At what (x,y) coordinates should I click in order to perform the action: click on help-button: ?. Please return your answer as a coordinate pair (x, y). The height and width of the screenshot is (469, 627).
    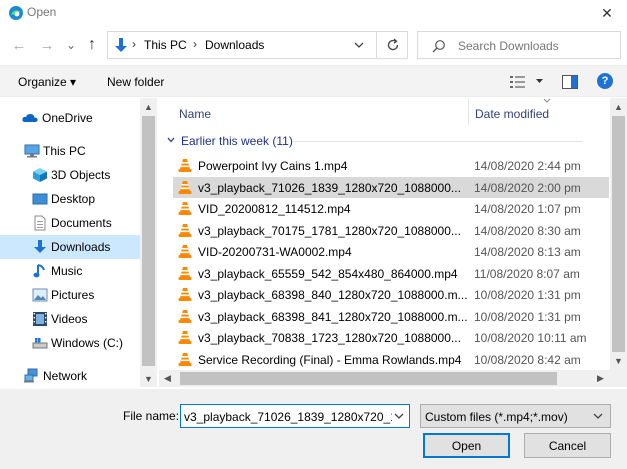
    Looking at the image, I should click on (605, 81).